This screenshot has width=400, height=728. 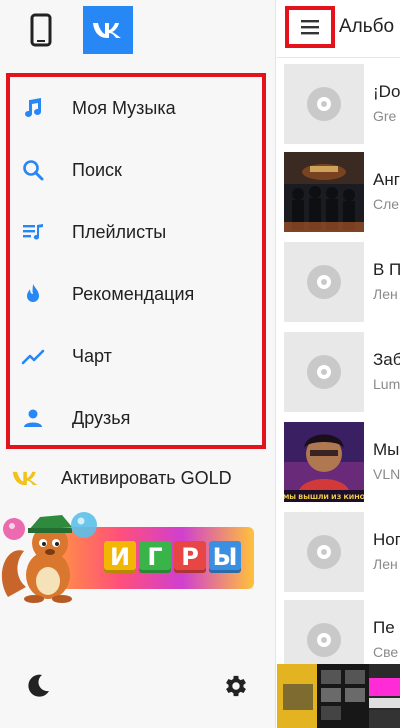 What do you see at coordinates (108, 30) in the screenshot?
I see `vk-logo-icon` at bounding box center [108, 30].